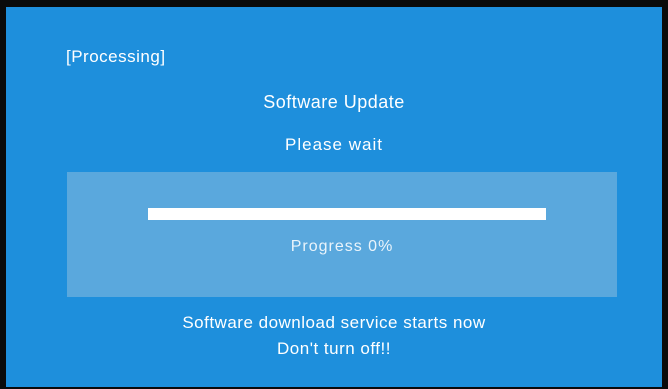  I want to click on wait-message: Please wait, so click(334, 144).